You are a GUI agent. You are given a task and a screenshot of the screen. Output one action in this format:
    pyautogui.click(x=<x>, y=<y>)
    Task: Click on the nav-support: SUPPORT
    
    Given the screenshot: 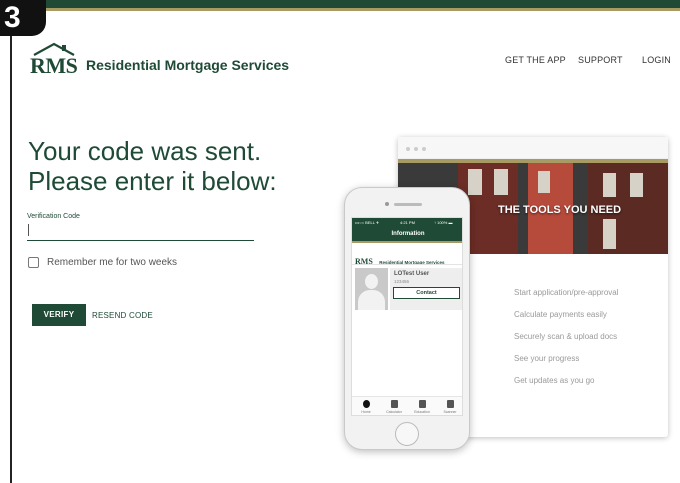 What is the action you would take?
    pyautogui.click(x=600, y=60)
    